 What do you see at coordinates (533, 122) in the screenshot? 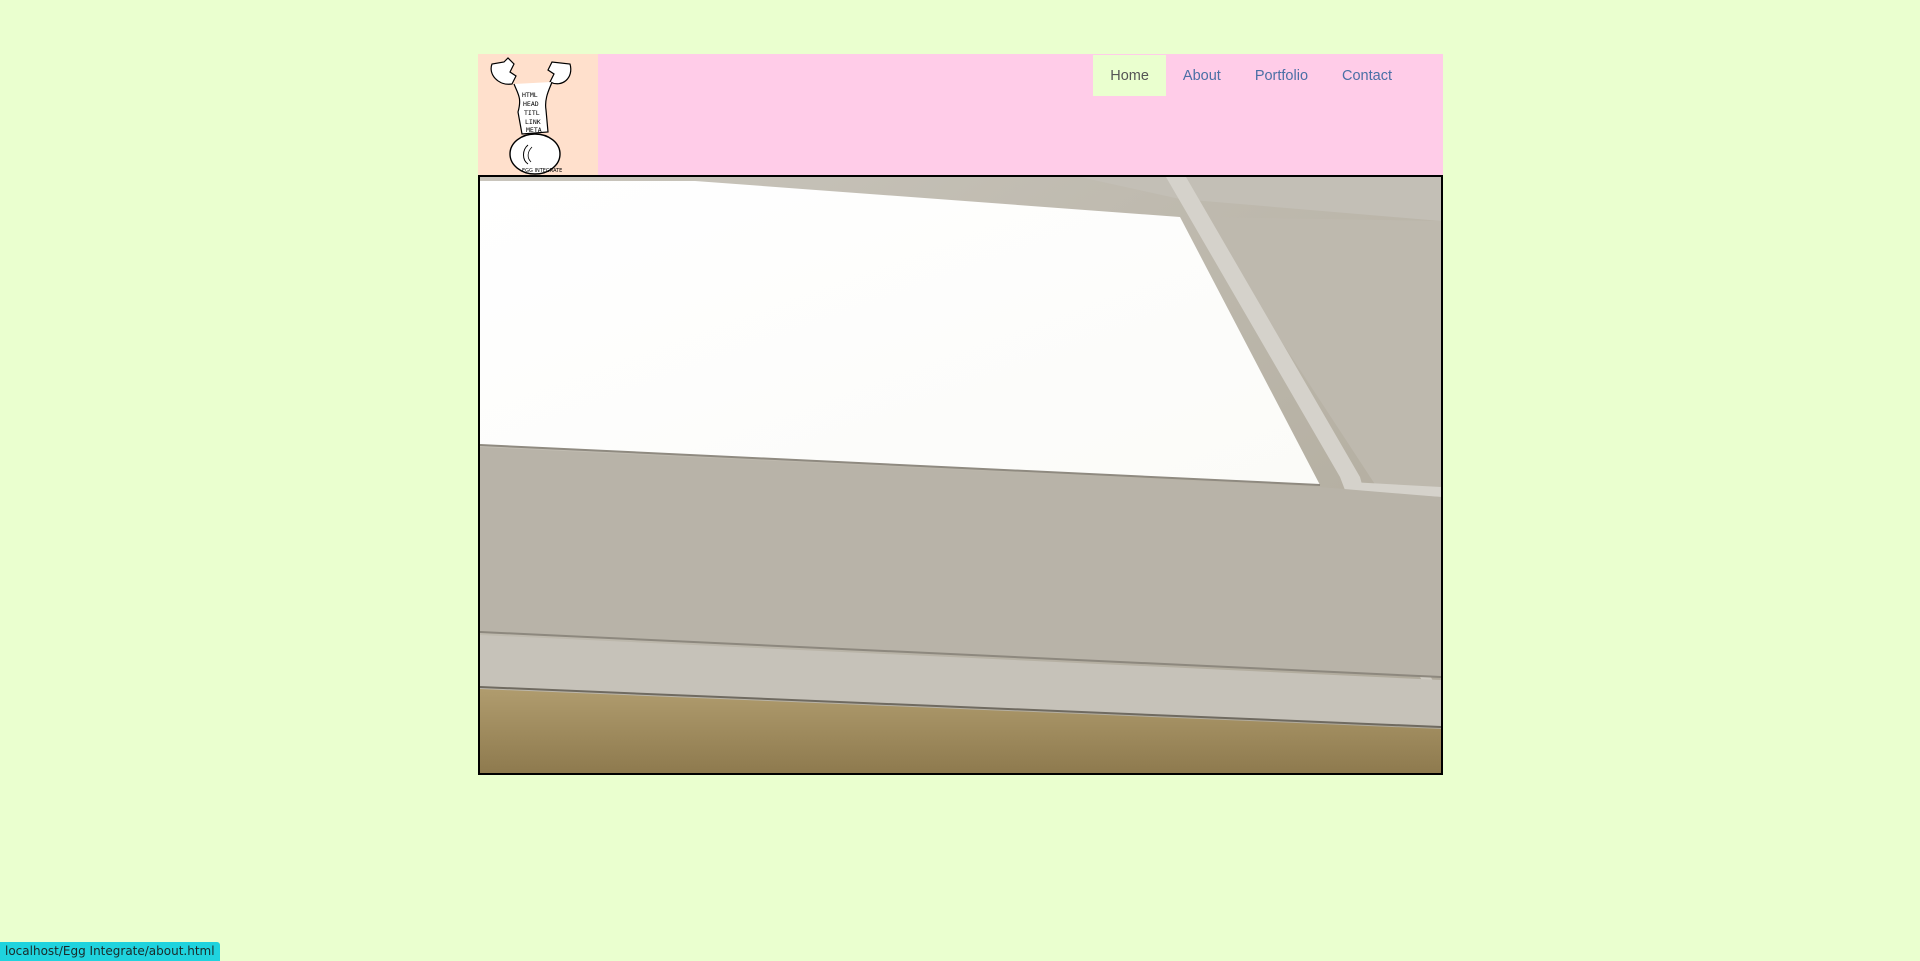
I see `logo-line: LINK` at bounding box center [533, 122].